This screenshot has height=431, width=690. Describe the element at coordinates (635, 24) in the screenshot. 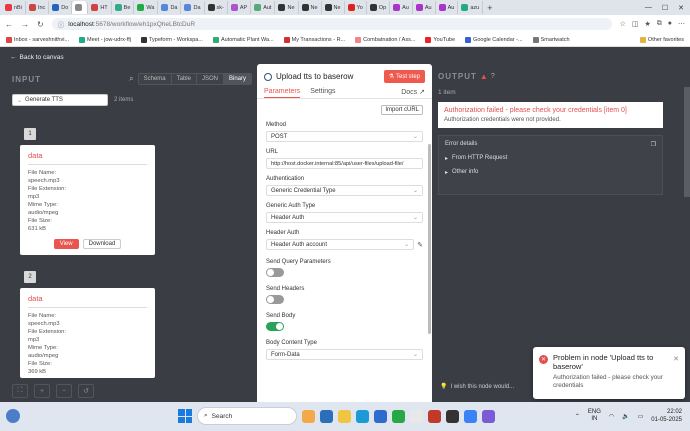

I see `split-screen-icon: ◫` at that location.